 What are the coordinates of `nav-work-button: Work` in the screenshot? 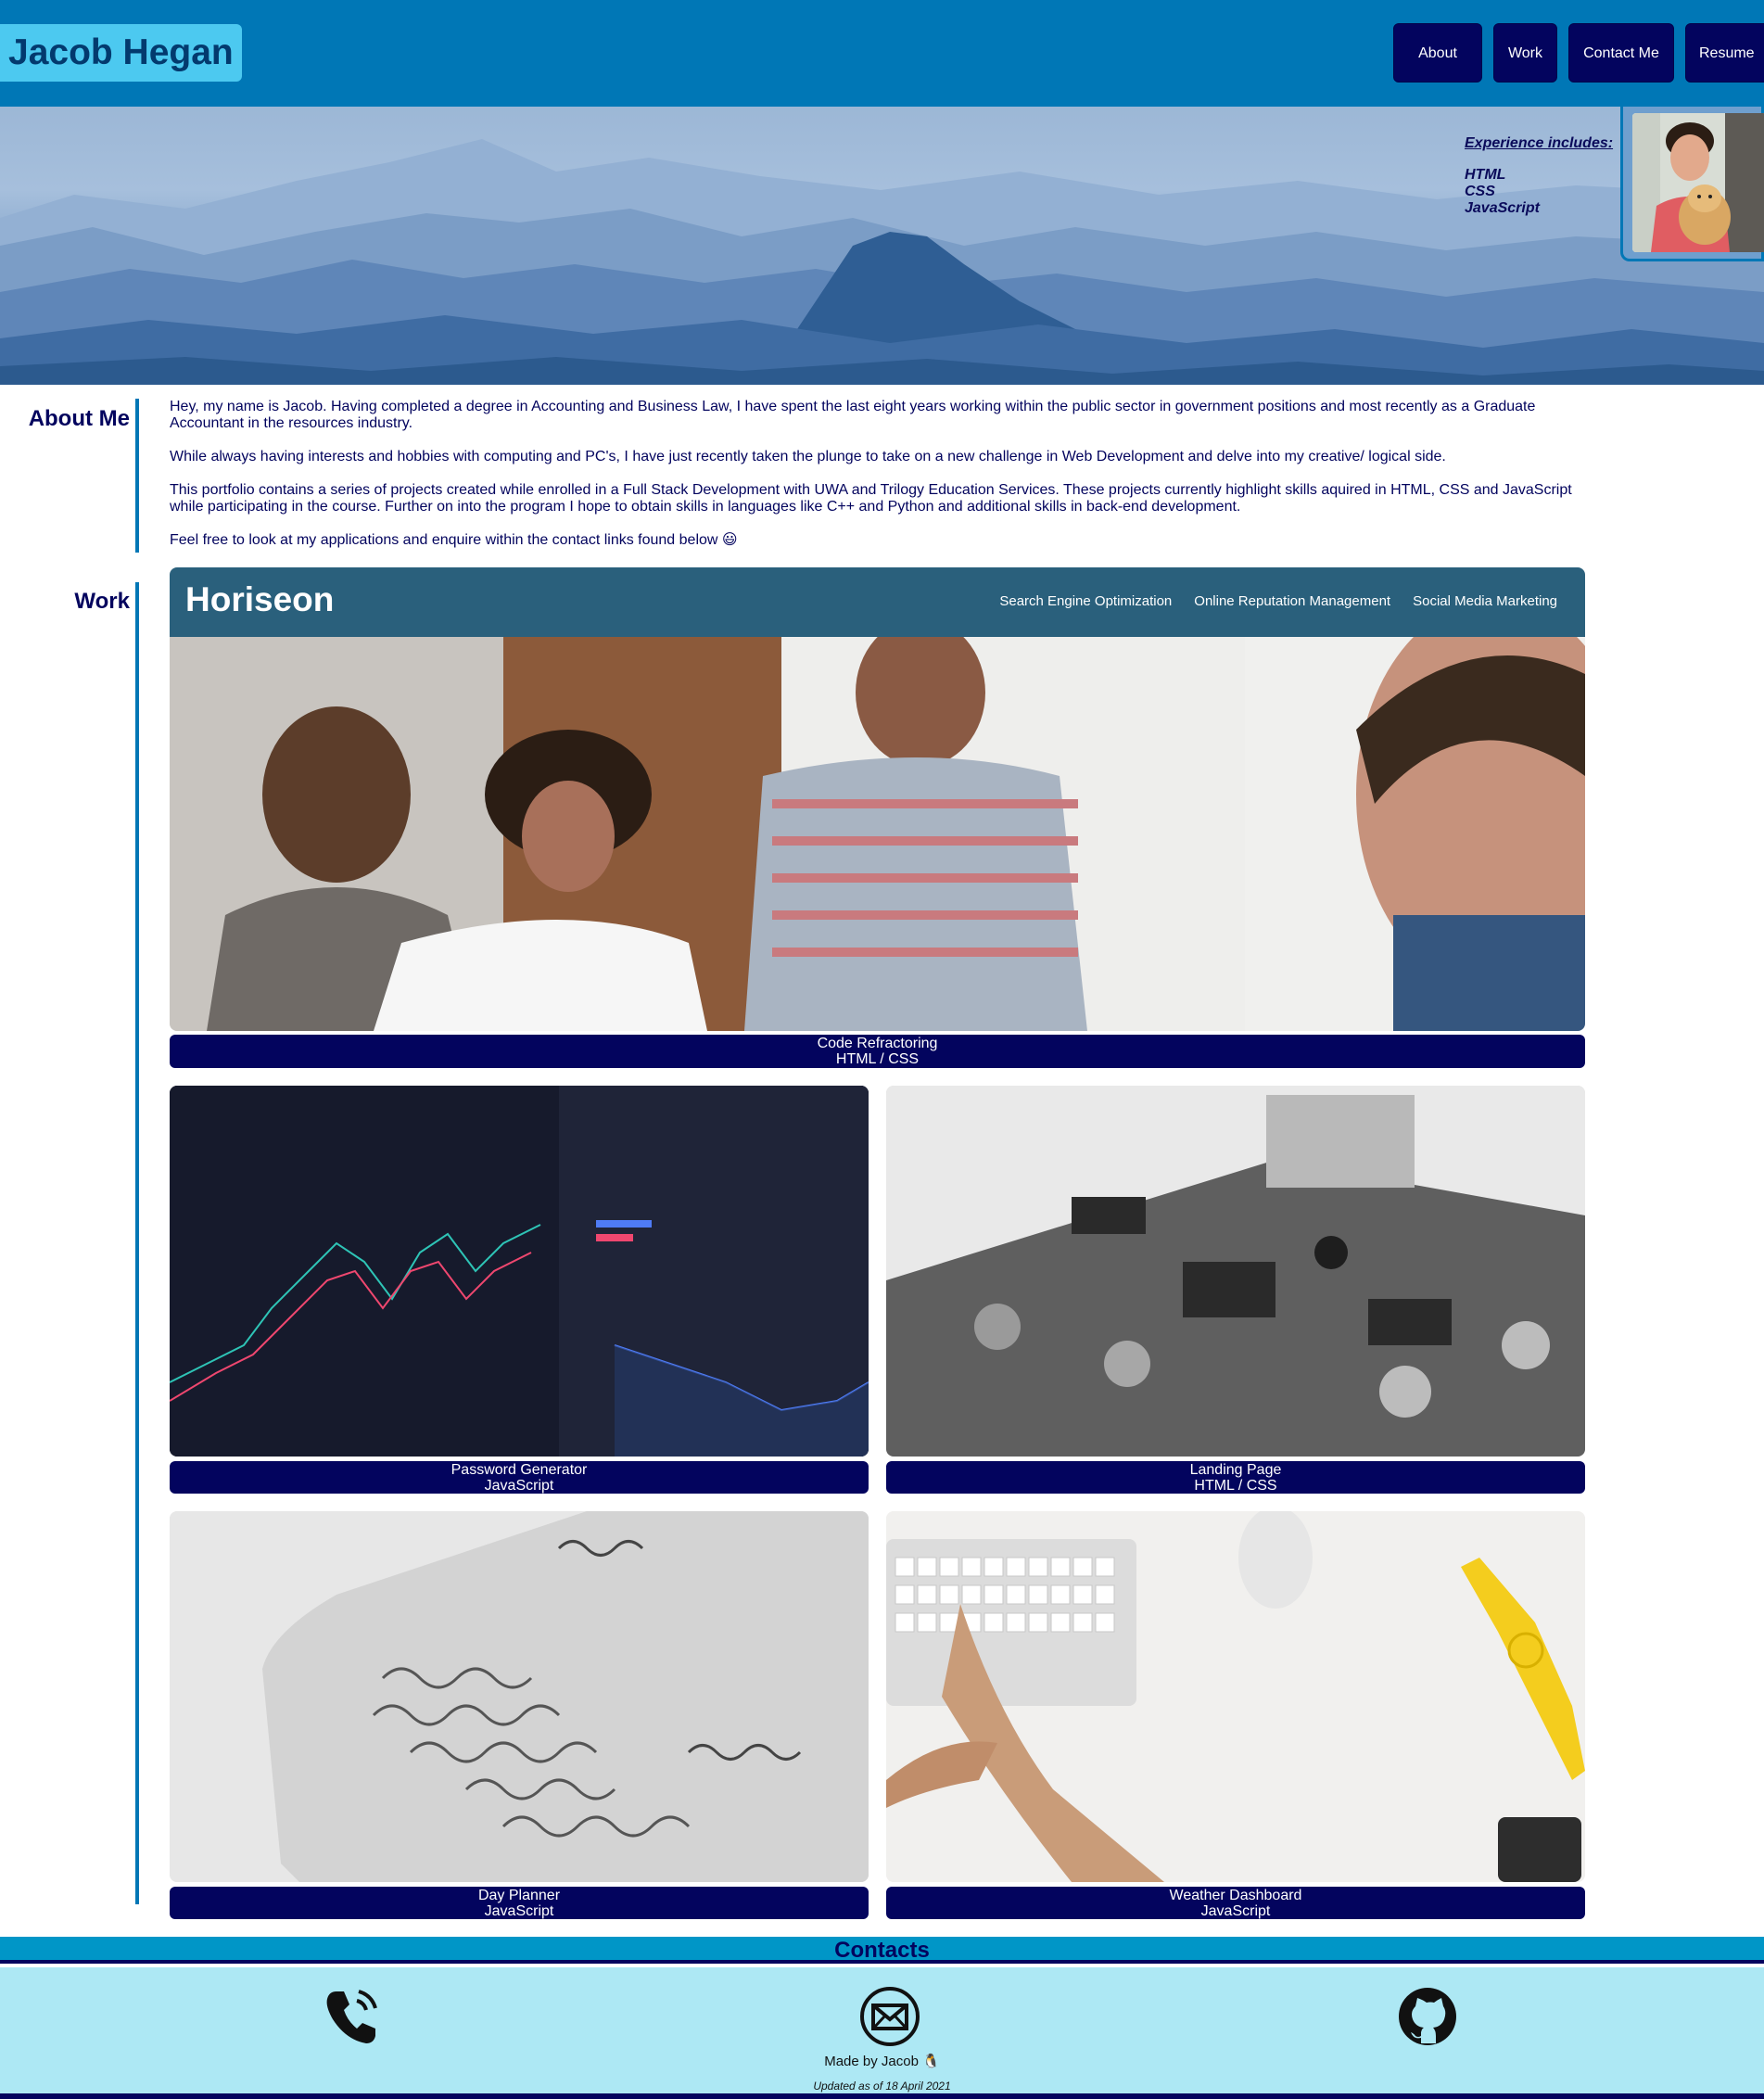 It's located at (1525, 53).